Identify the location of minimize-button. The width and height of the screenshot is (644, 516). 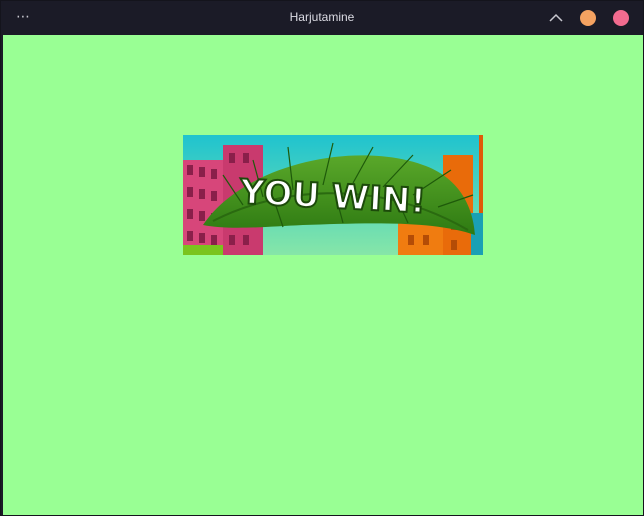
(588, 18).